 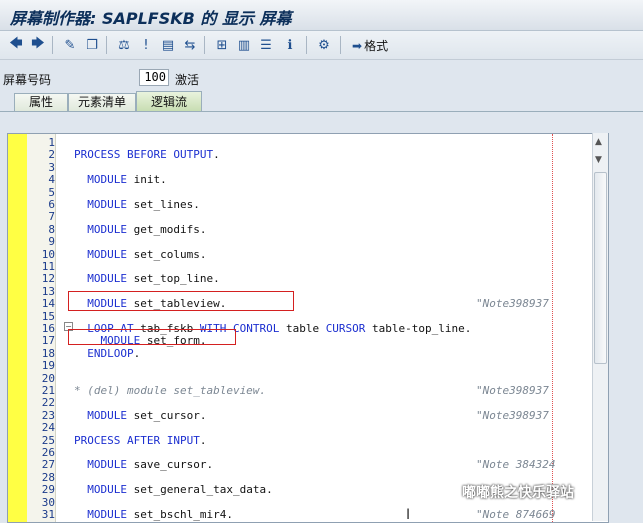 I want to click on line-number: 12, so click(x=48, y=279).